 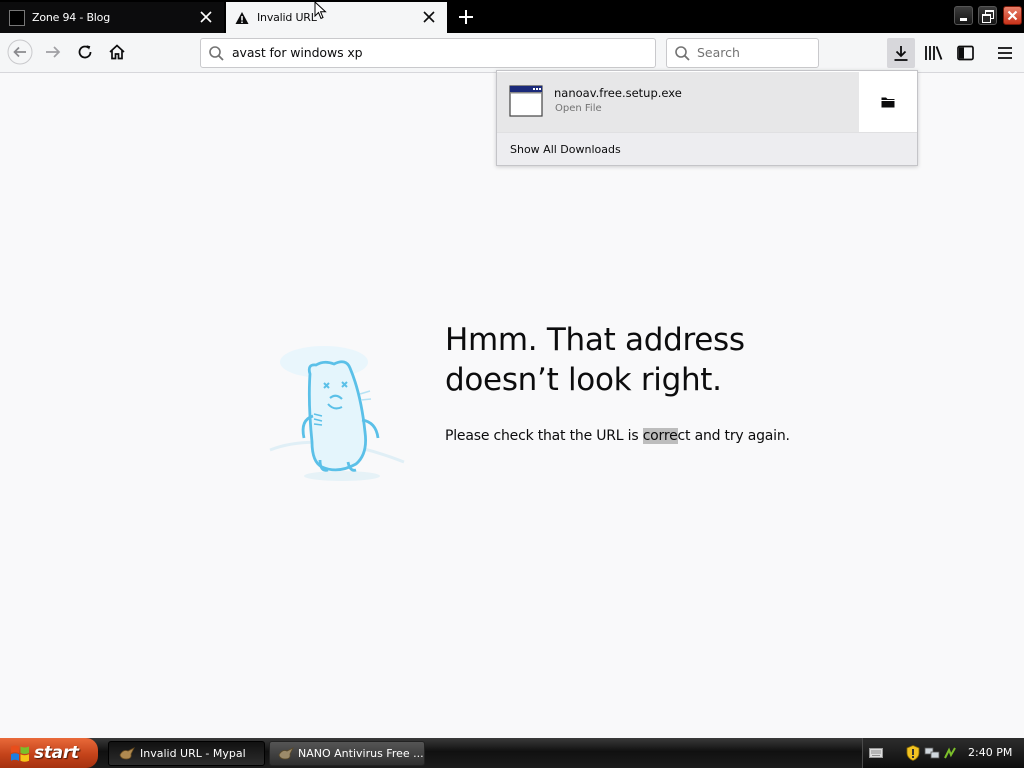 What do you see at coordinates (718, 52) in the screenshot?
I see `search-placeholder: Search` at bounding box center [718, 52].